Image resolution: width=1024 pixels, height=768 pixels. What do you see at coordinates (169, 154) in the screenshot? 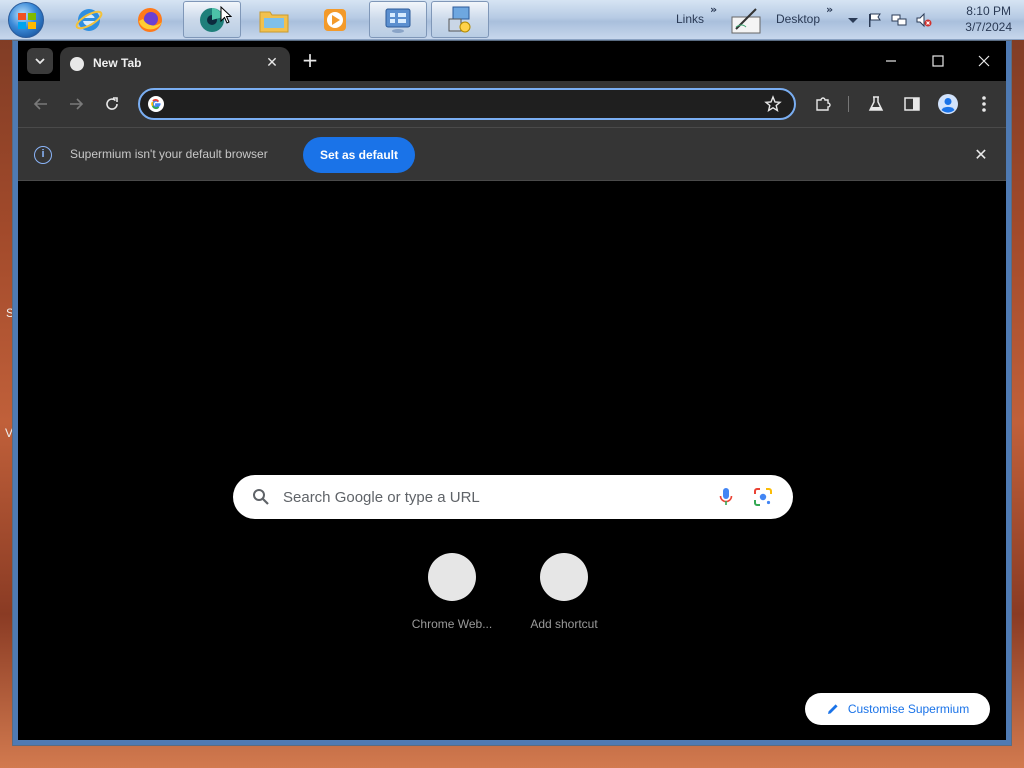
I see `infobar-message: Supermium isn't your default browser` at bounding box center [169, 154].